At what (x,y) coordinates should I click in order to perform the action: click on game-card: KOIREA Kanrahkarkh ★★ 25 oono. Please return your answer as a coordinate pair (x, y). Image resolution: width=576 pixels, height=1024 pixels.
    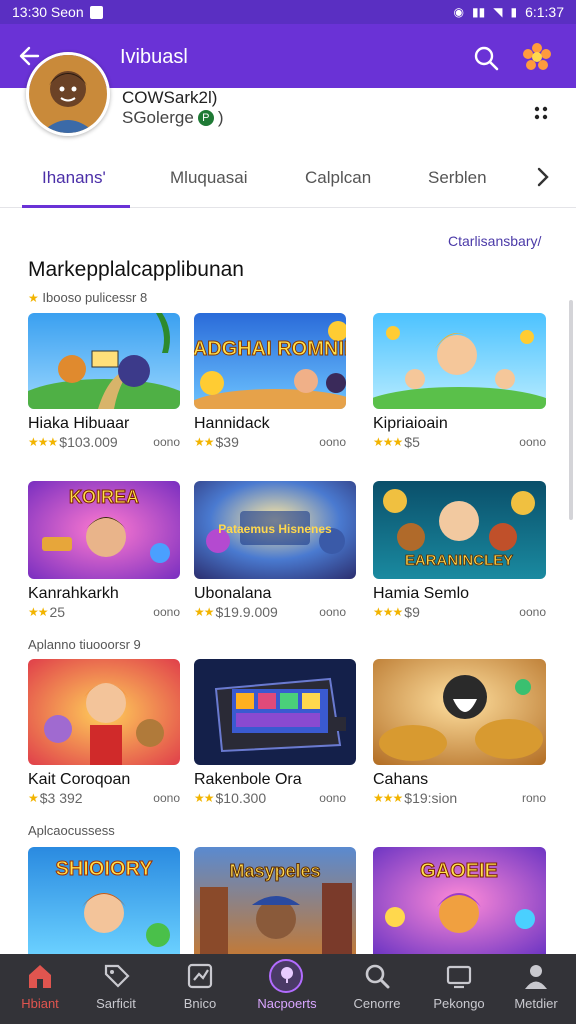
    Looking at the image, I should click on (104, 550).